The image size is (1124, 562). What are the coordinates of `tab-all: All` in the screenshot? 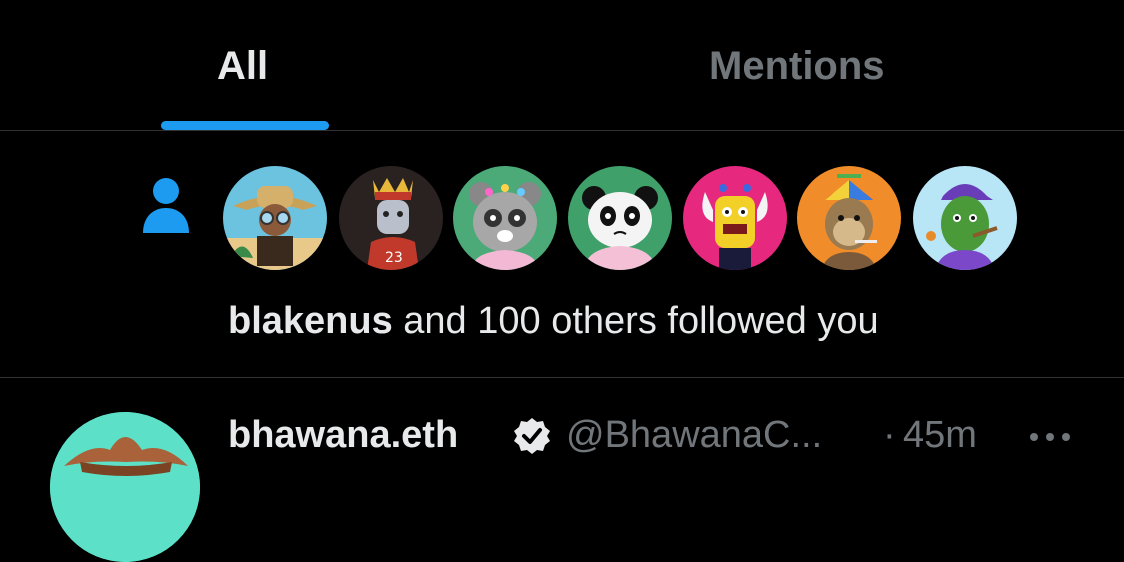 It's located at (242, 66).